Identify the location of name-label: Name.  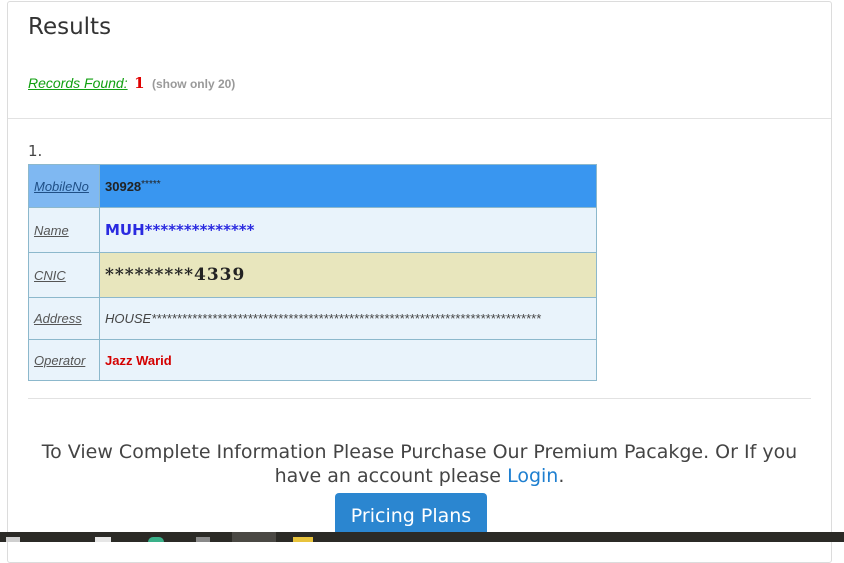
(64, 230).